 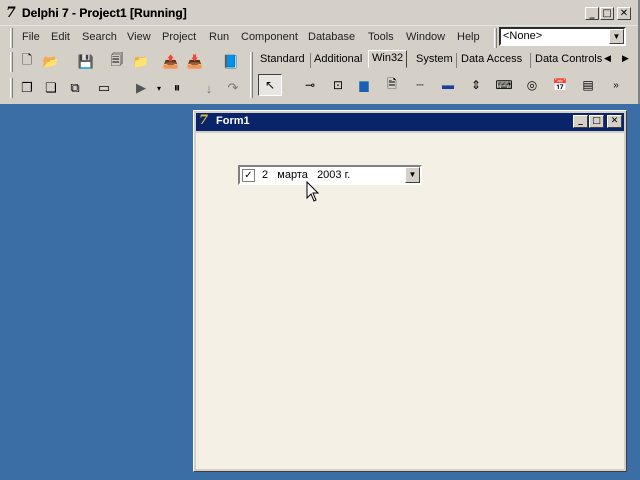 What do you see at coordinates (99, 37) in the screenshot?
I see `menu-search: Search` at bounding box center [99, 37].